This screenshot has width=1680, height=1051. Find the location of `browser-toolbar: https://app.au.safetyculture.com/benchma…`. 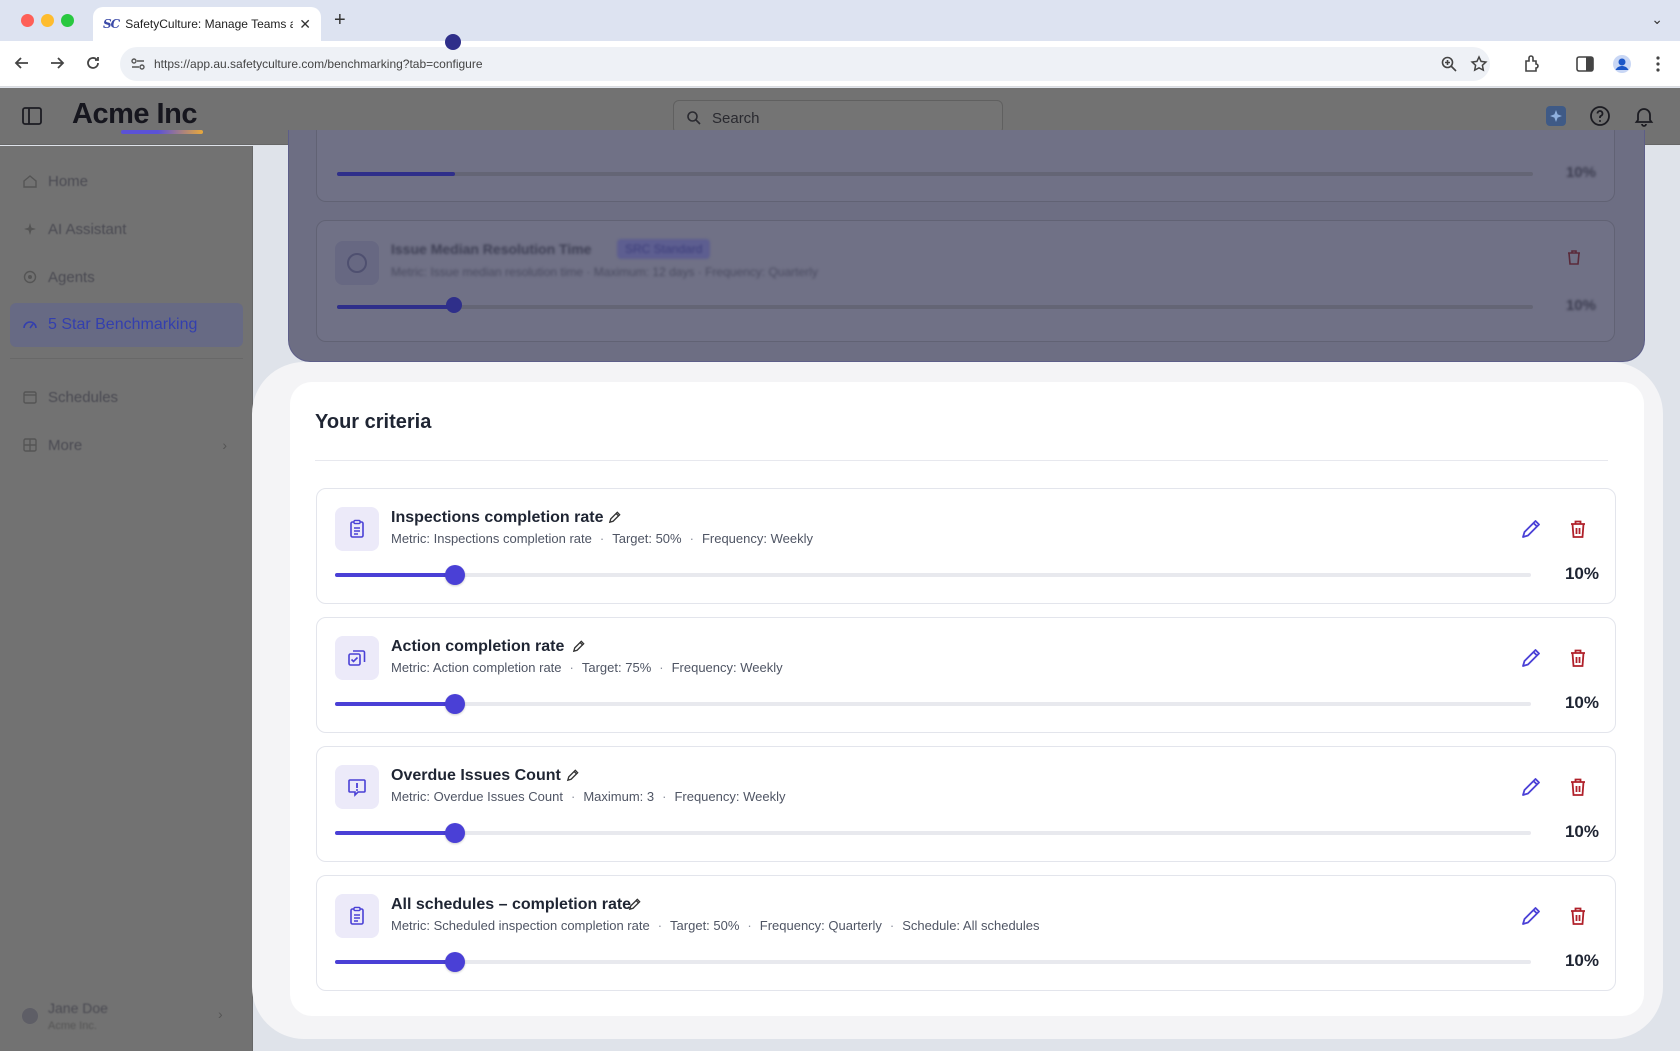

browser-toolbar: https://app.au.safetyculture.com/benchma… is located at coordinates (840, 64).